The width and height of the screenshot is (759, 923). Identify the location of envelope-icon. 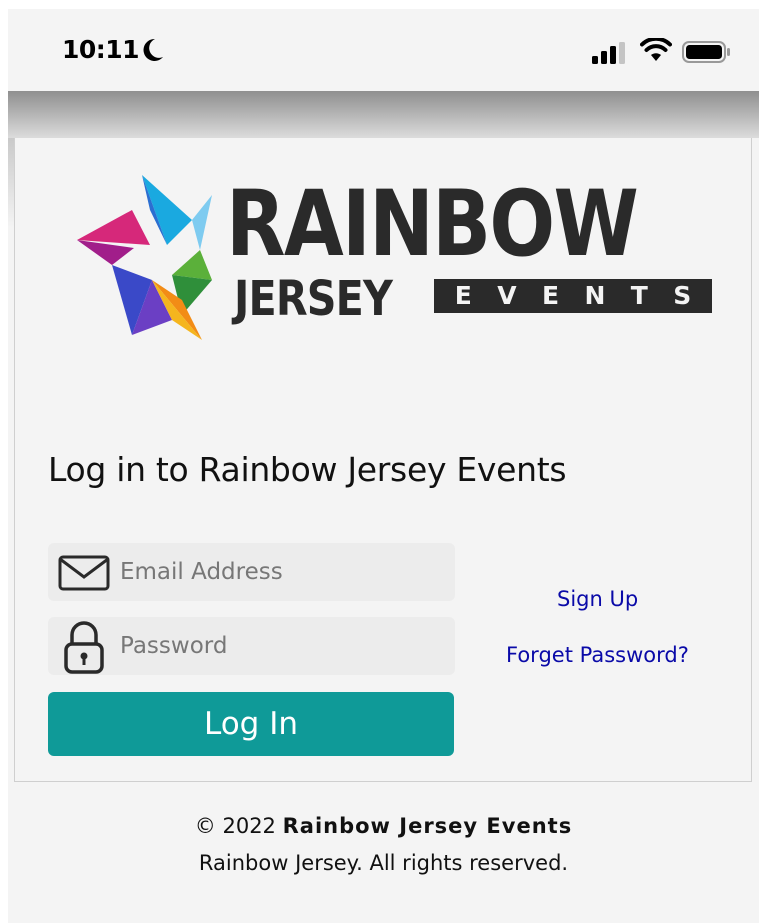
(84, 575).